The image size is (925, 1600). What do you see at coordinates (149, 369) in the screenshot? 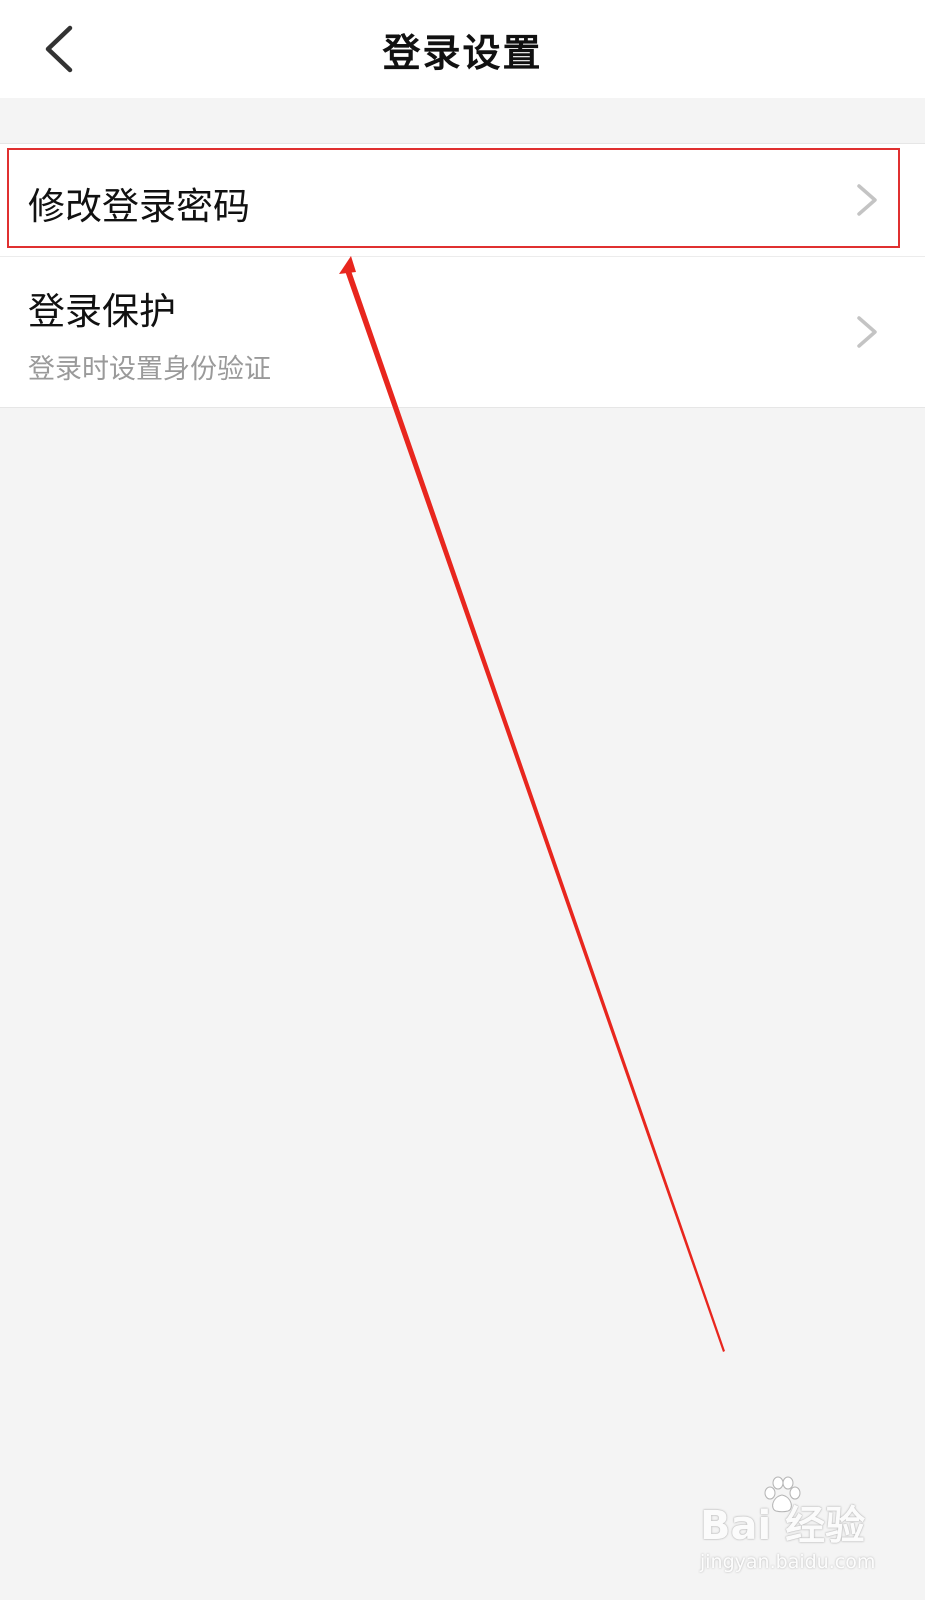
I see `list-item-subtitle: 登录时设置身份验证` at bounding box center [149, 369].